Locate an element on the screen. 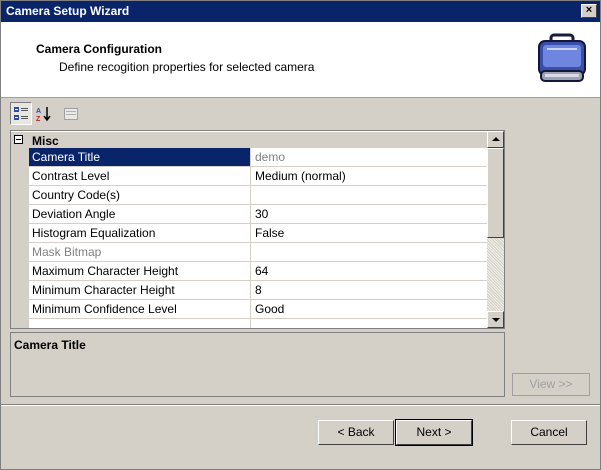  property-row-contrast-level: Contrast Level Medium (normal) is located at coordinates (258, 176).